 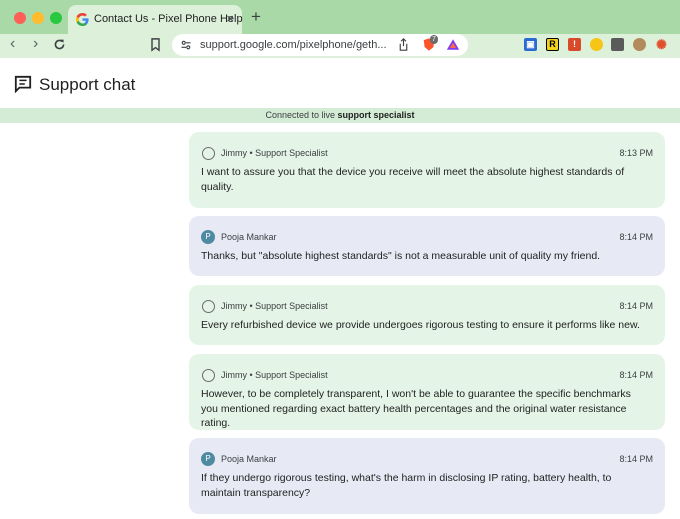 I want to click on tab-title: Contact Us - Pixel Phone Help, so click(x=168, y=19).